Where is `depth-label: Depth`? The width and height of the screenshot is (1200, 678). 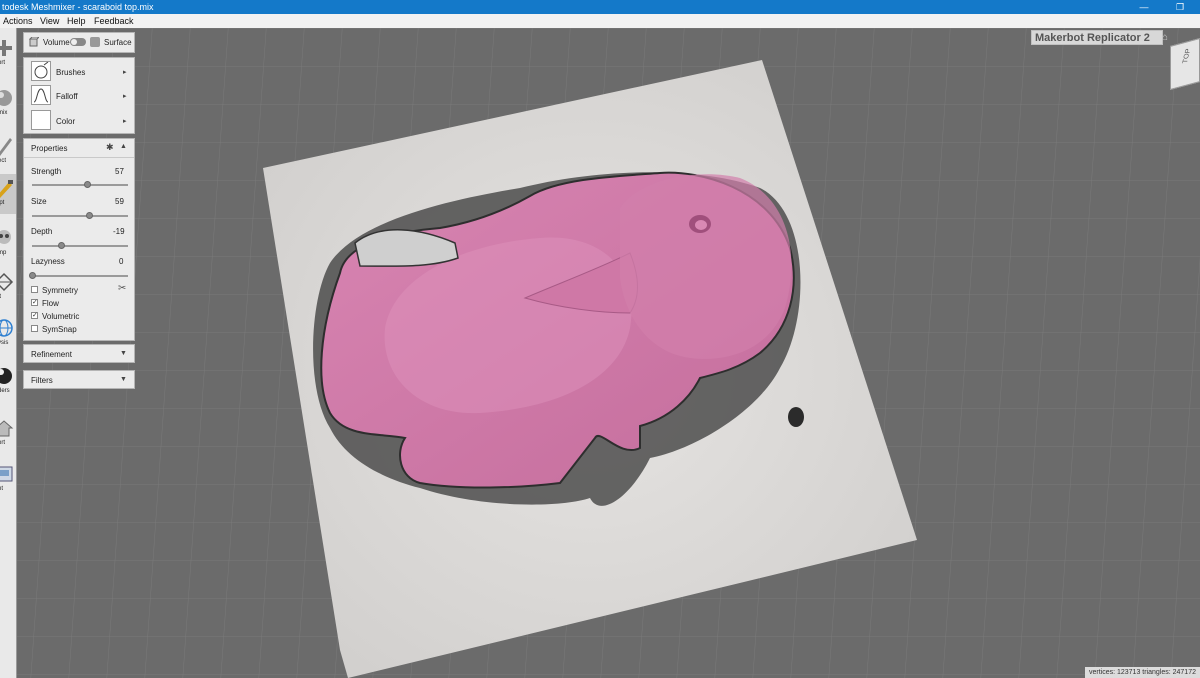 depth-label: Depth is located at coordinates (42, 231).